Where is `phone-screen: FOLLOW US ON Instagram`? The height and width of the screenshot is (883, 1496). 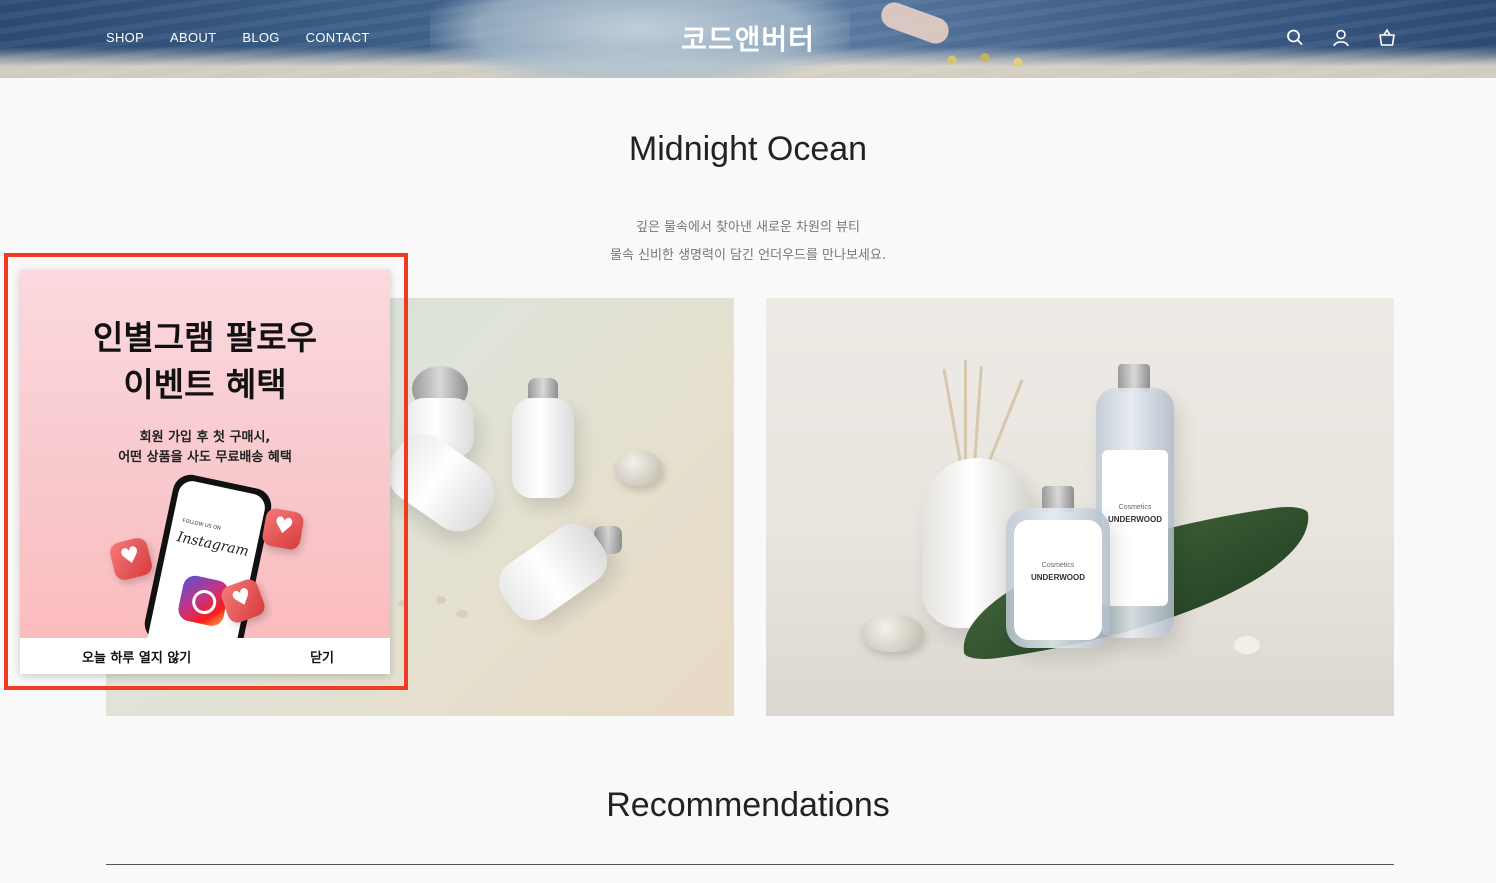 phone-screen: FOLLOW US ON Instagram is located at coordinates (207, 568).